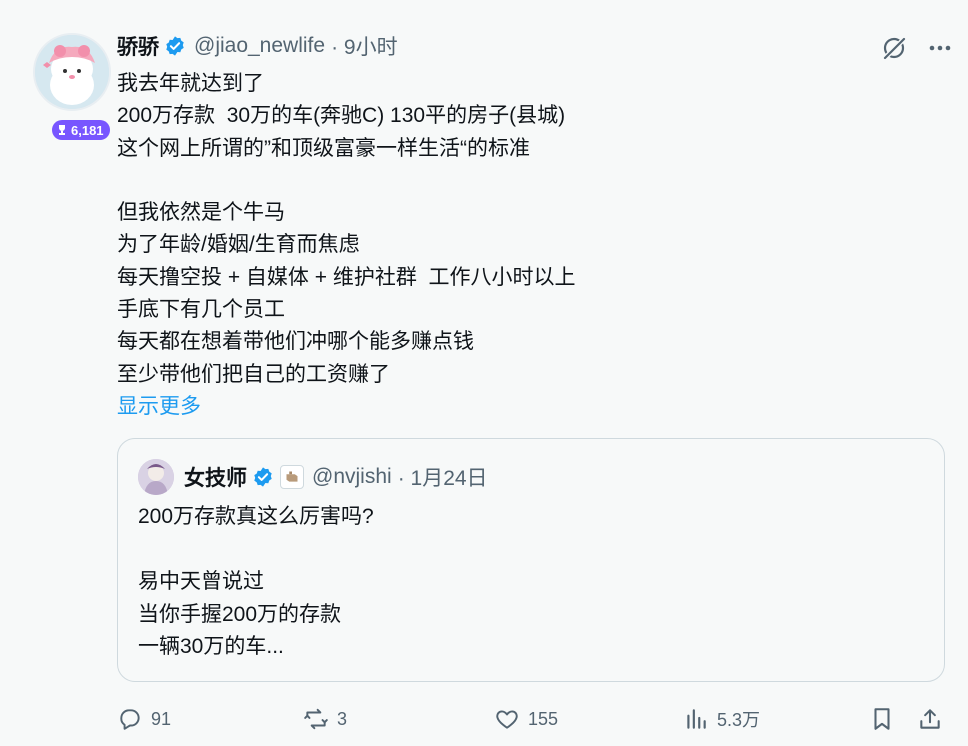  What do you see at coordinates (144, 719) in the screenshot?
I see `reply-button: 91` at bounding box center [144, 719].